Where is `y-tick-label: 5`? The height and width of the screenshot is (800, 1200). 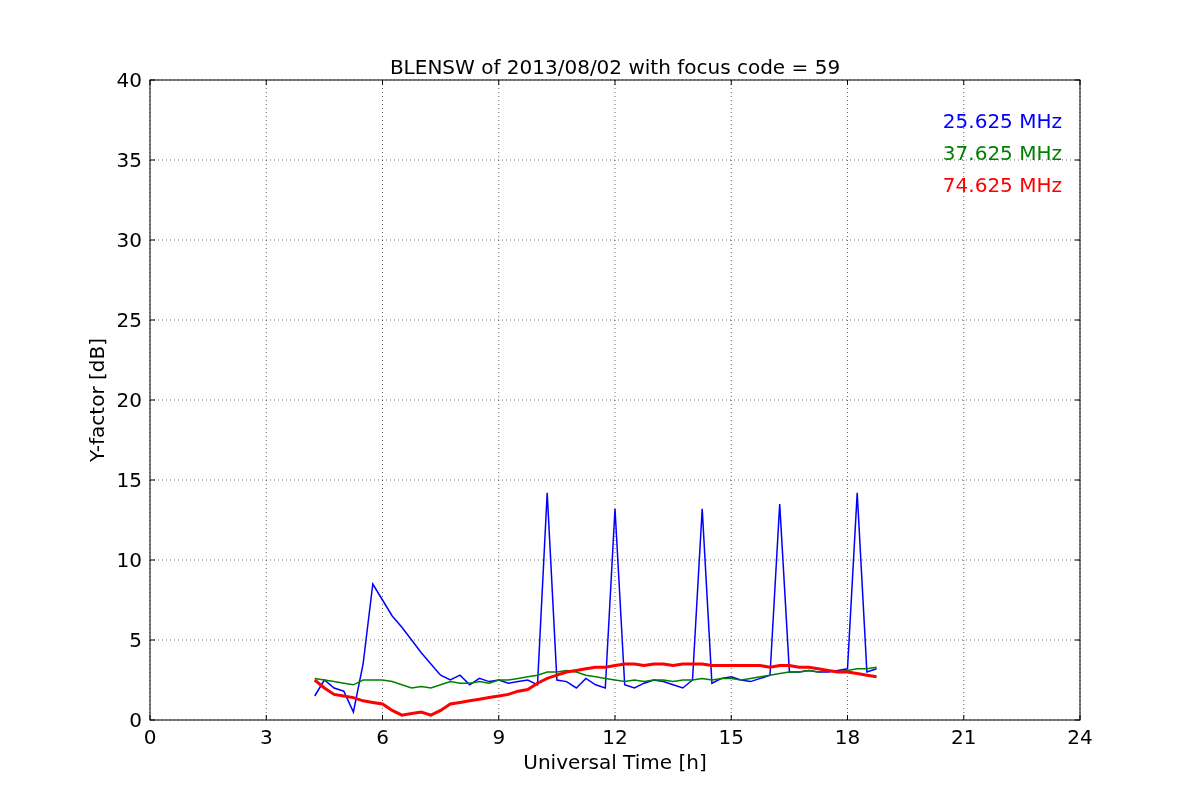 y-tick-label: 5 is located at coordinates (135, 640).